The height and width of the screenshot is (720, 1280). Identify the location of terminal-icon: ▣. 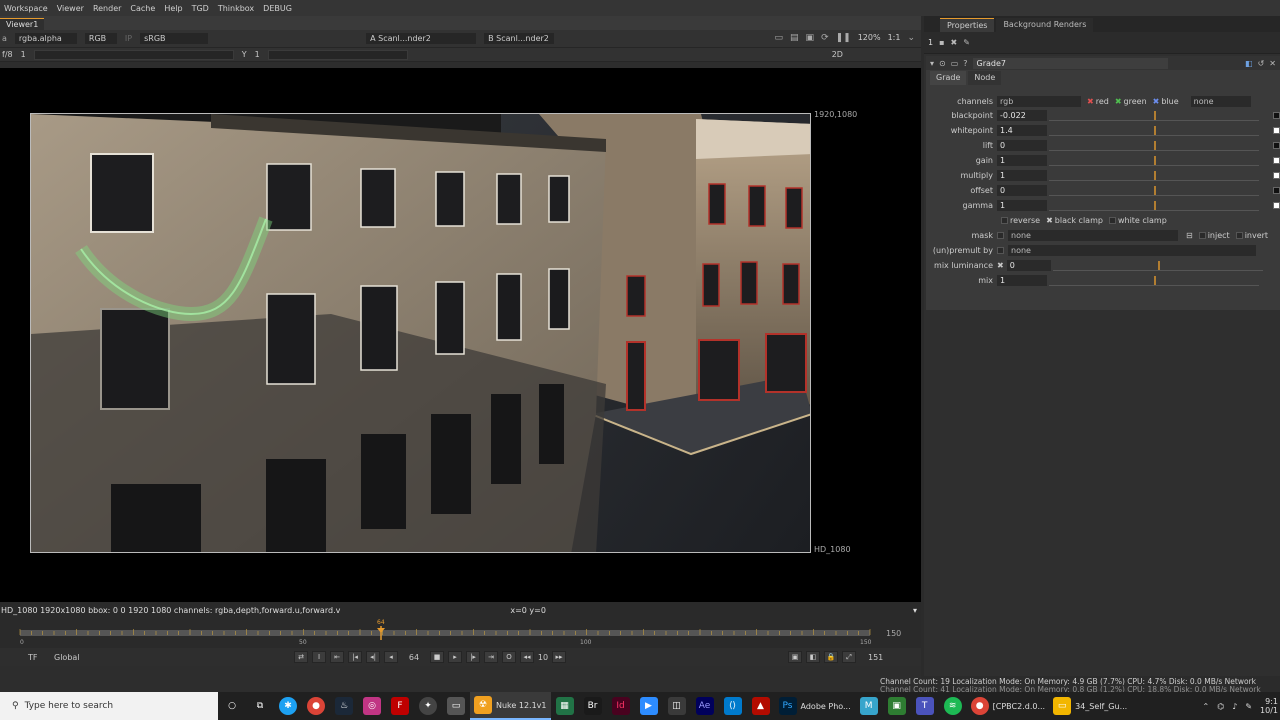
(896, 706).